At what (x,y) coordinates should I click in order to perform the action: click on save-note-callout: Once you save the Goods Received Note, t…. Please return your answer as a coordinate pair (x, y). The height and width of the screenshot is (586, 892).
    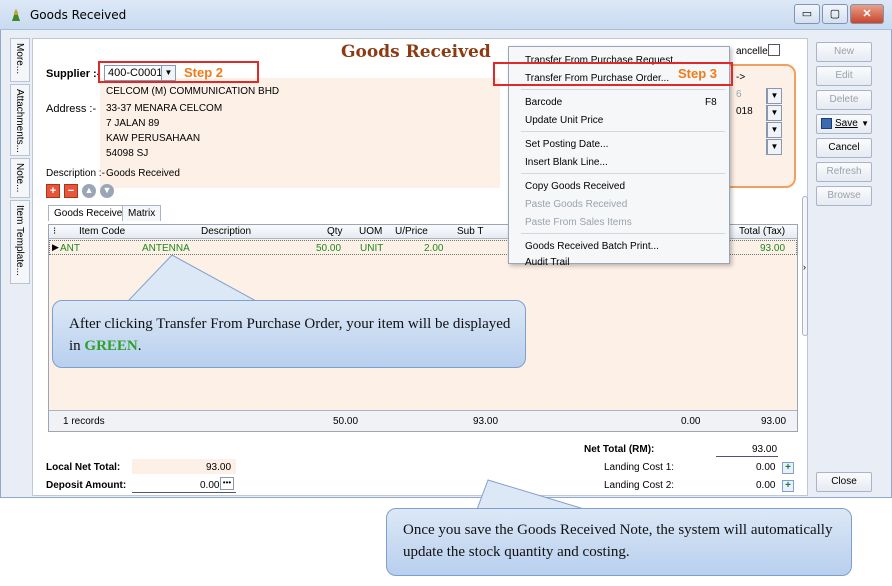
    Looking at the image, I should click on (619, 542).